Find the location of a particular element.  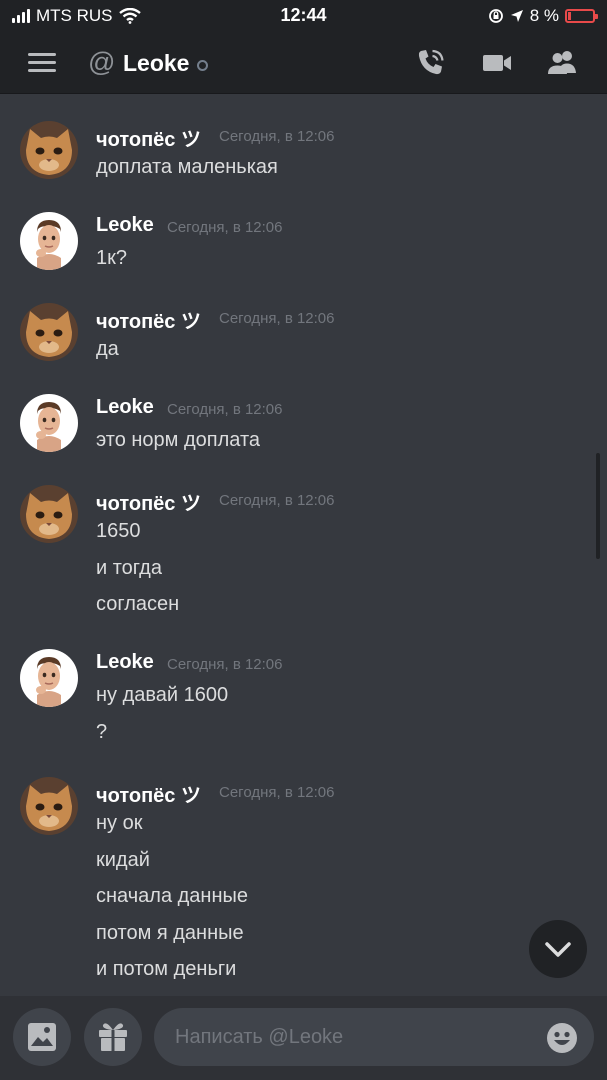

message-text: сначала данные is located at coordinates (172, 896).